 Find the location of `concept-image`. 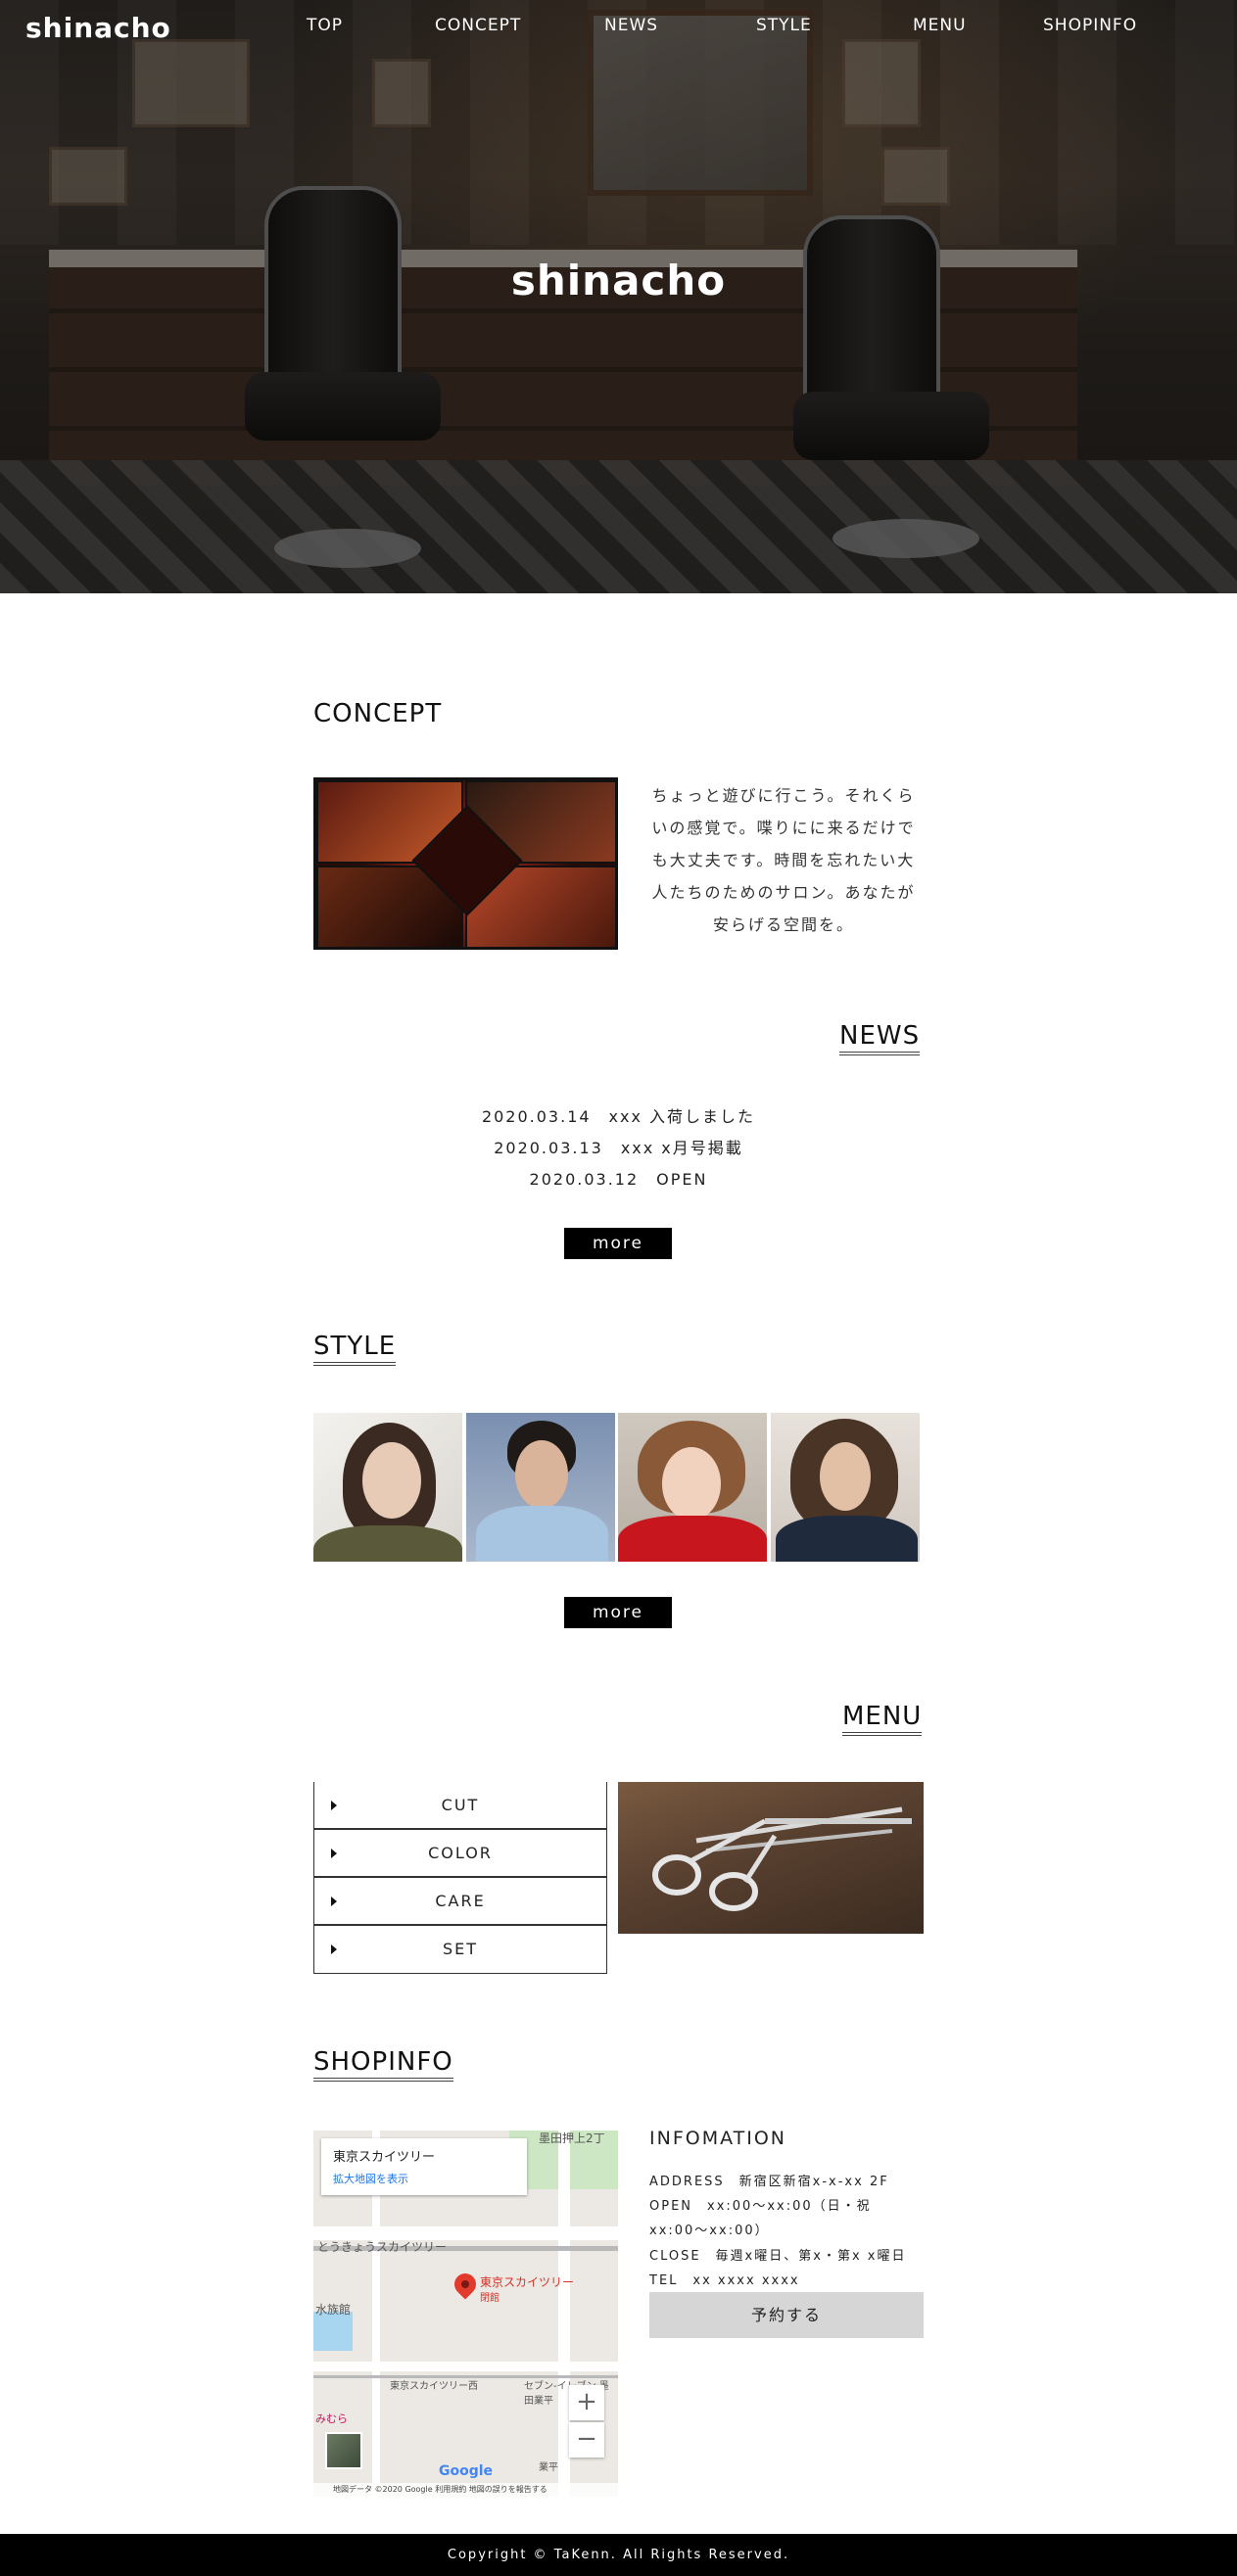

concept-image is located at coordinates (465, 863).